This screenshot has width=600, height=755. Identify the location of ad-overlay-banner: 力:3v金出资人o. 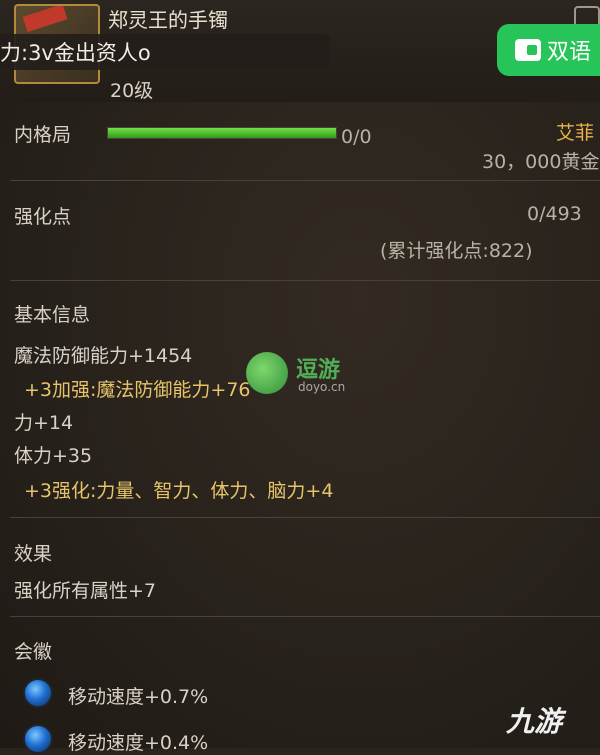
(165, 52).